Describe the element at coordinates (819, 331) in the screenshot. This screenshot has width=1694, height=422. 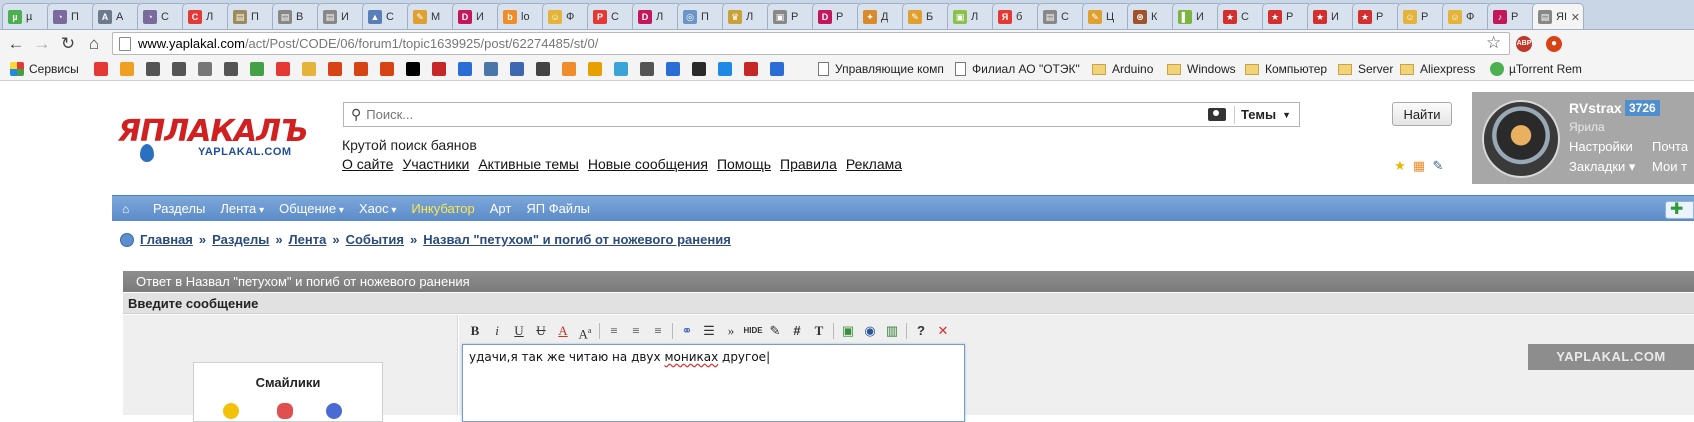
I see `text-icon: T` at that location.